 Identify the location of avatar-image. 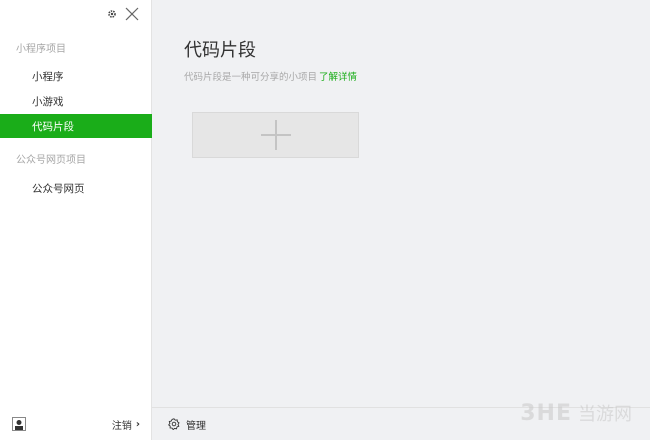
(19, 425).